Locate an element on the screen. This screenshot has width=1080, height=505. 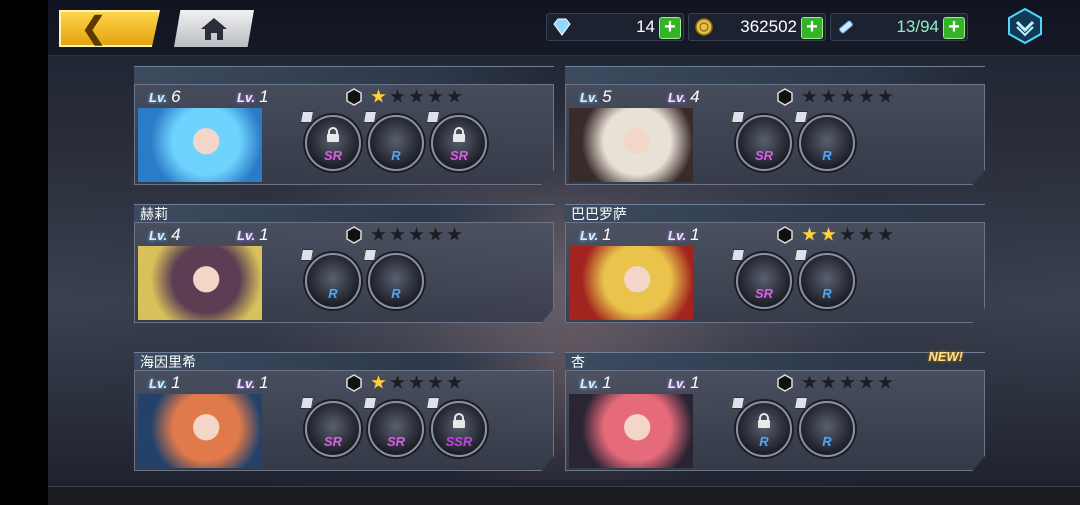
character-name: 巴巴罗萨 is located at coordinates (599, 214).